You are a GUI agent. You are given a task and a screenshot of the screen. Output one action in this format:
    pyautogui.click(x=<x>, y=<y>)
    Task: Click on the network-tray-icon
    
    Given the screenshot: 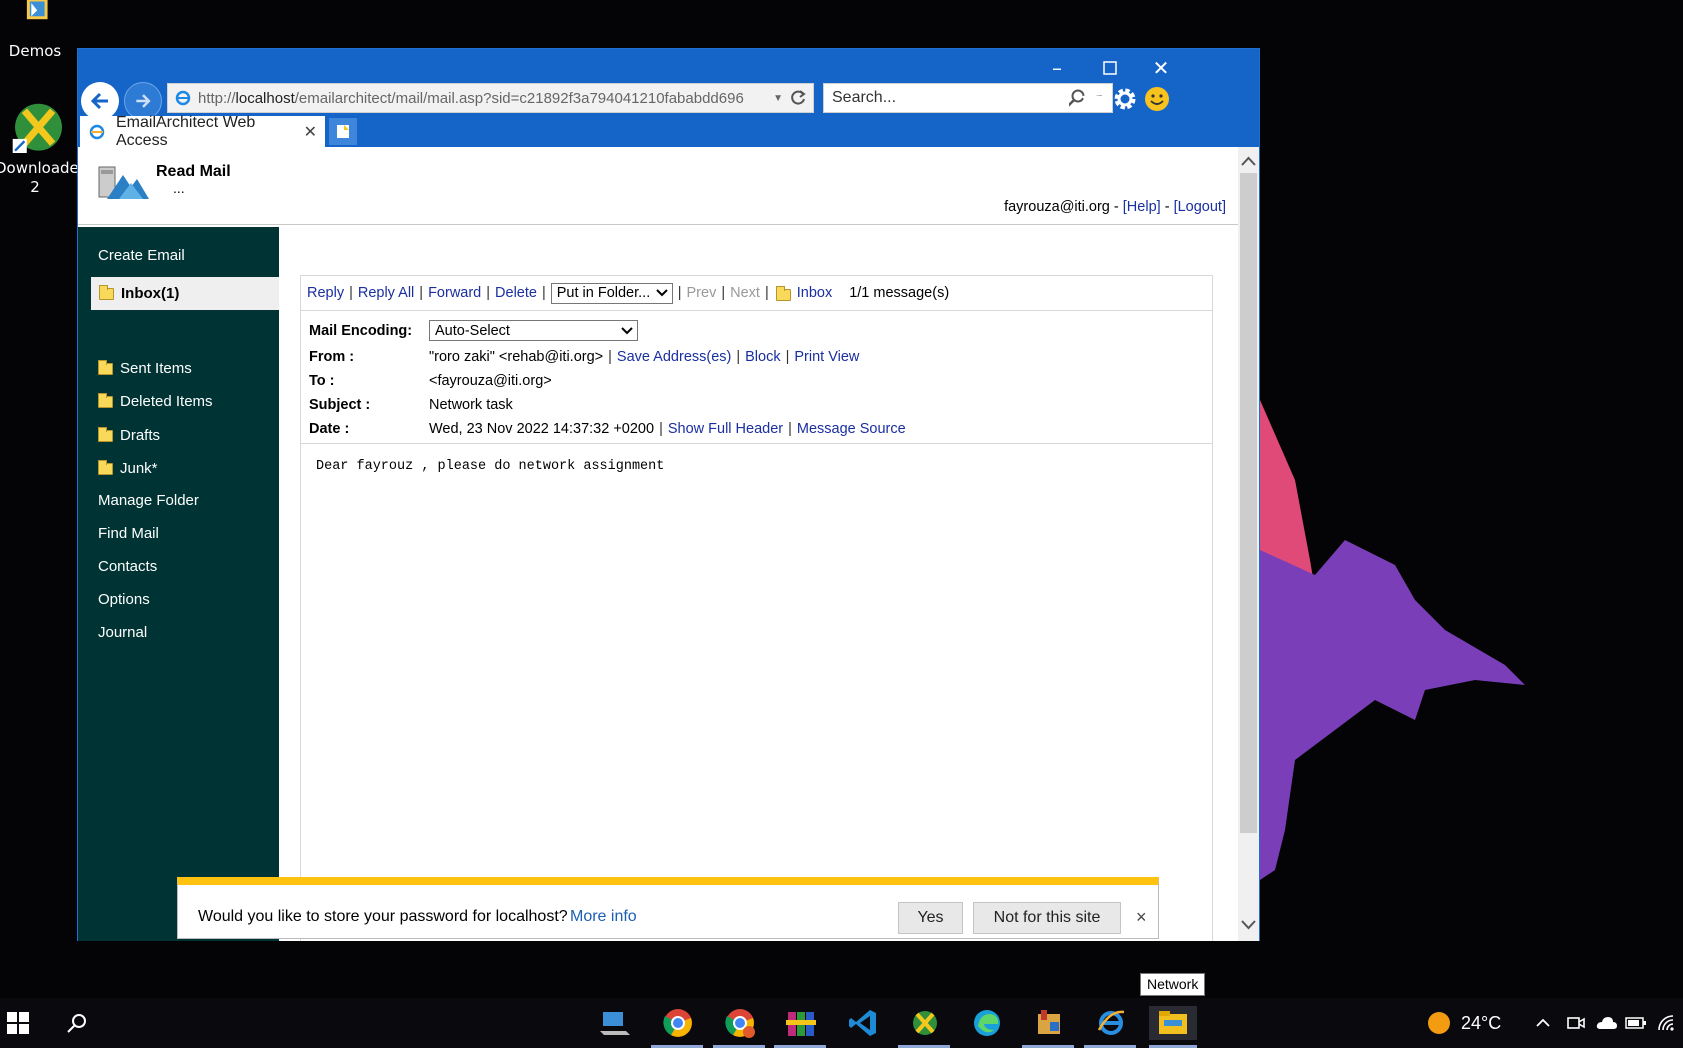 What is the action you would take?
    pyautogui.click(x=1667, y=1023)
    